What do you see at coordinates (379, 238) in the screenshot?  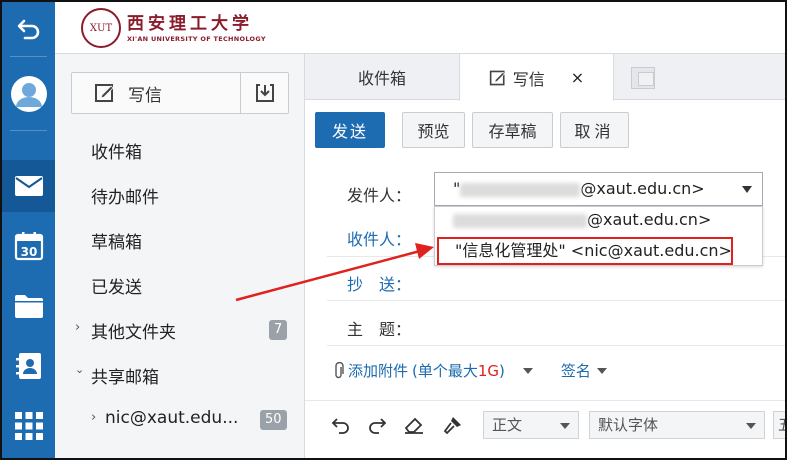 I see `to-label: 收件人：` at bounding box center [379, 238].